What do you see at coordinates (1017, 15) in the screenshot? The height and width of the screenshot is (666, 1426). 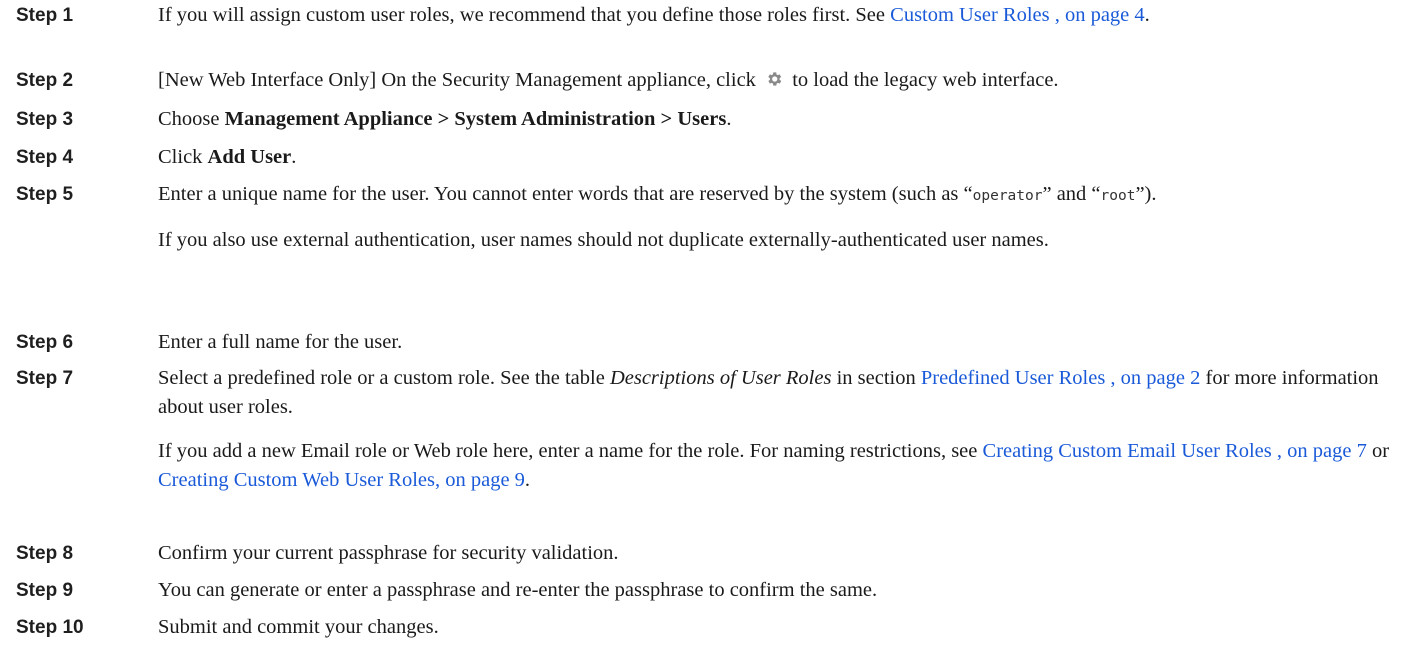 I see `custom-user-roles-link: Custom User Roles , on page 4` at bounding box center [1017, 15].